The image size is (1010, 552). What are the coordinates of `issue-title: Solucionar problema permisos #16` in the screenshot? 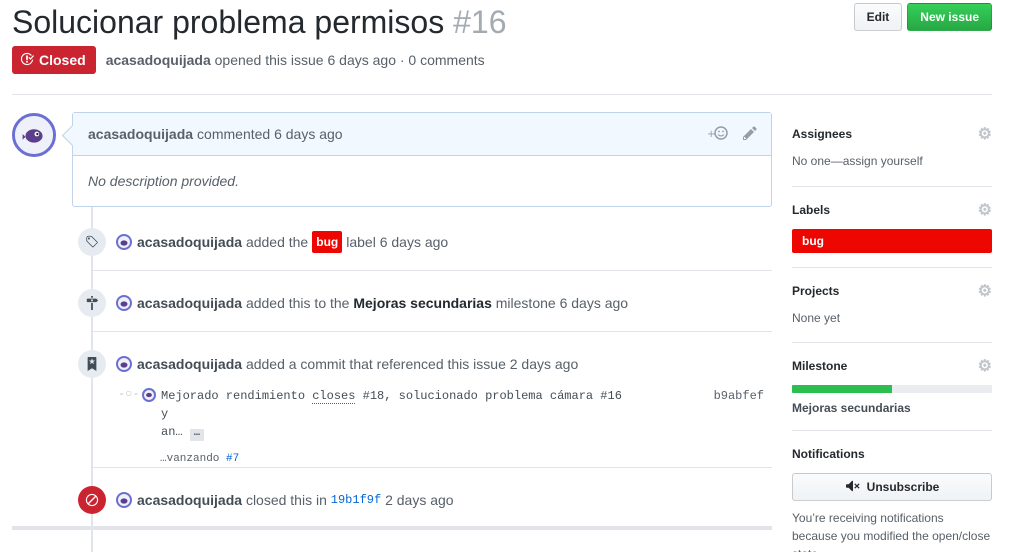 It's located at (259, 22).